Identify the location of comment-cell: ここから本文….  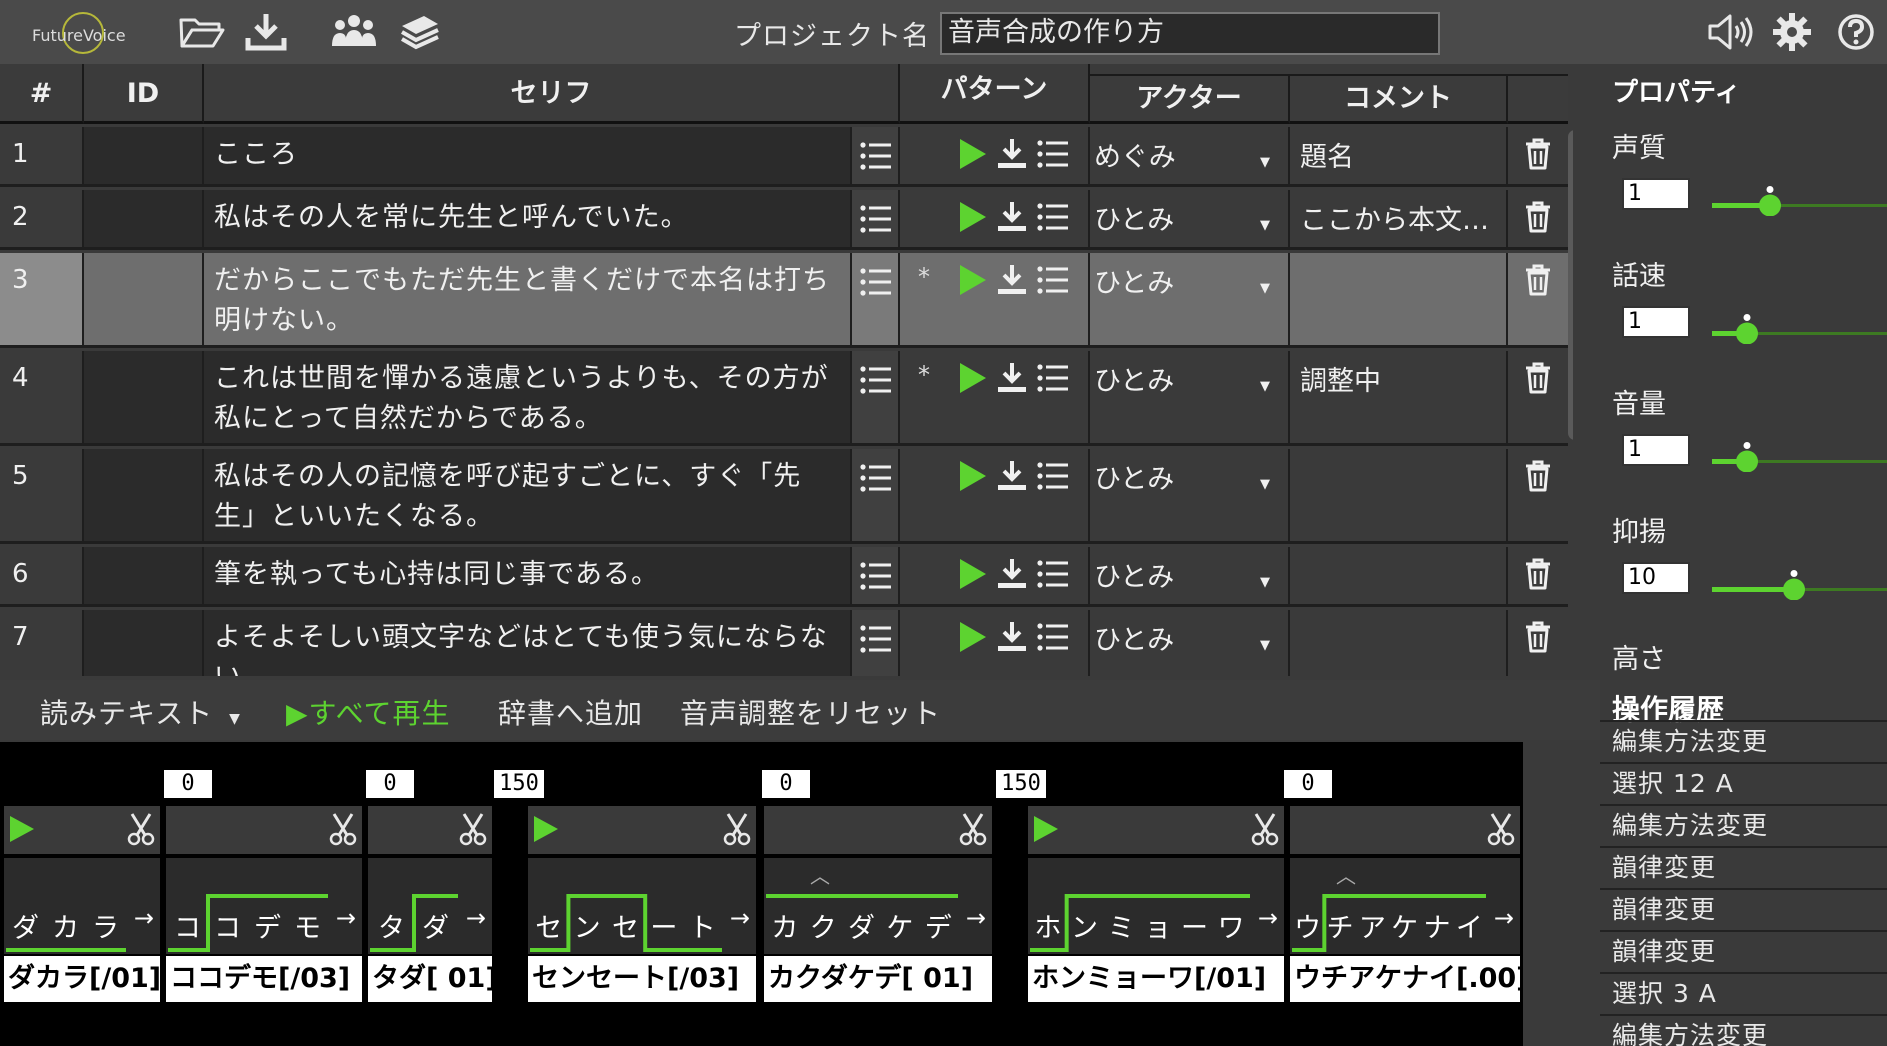
(1399, 218).